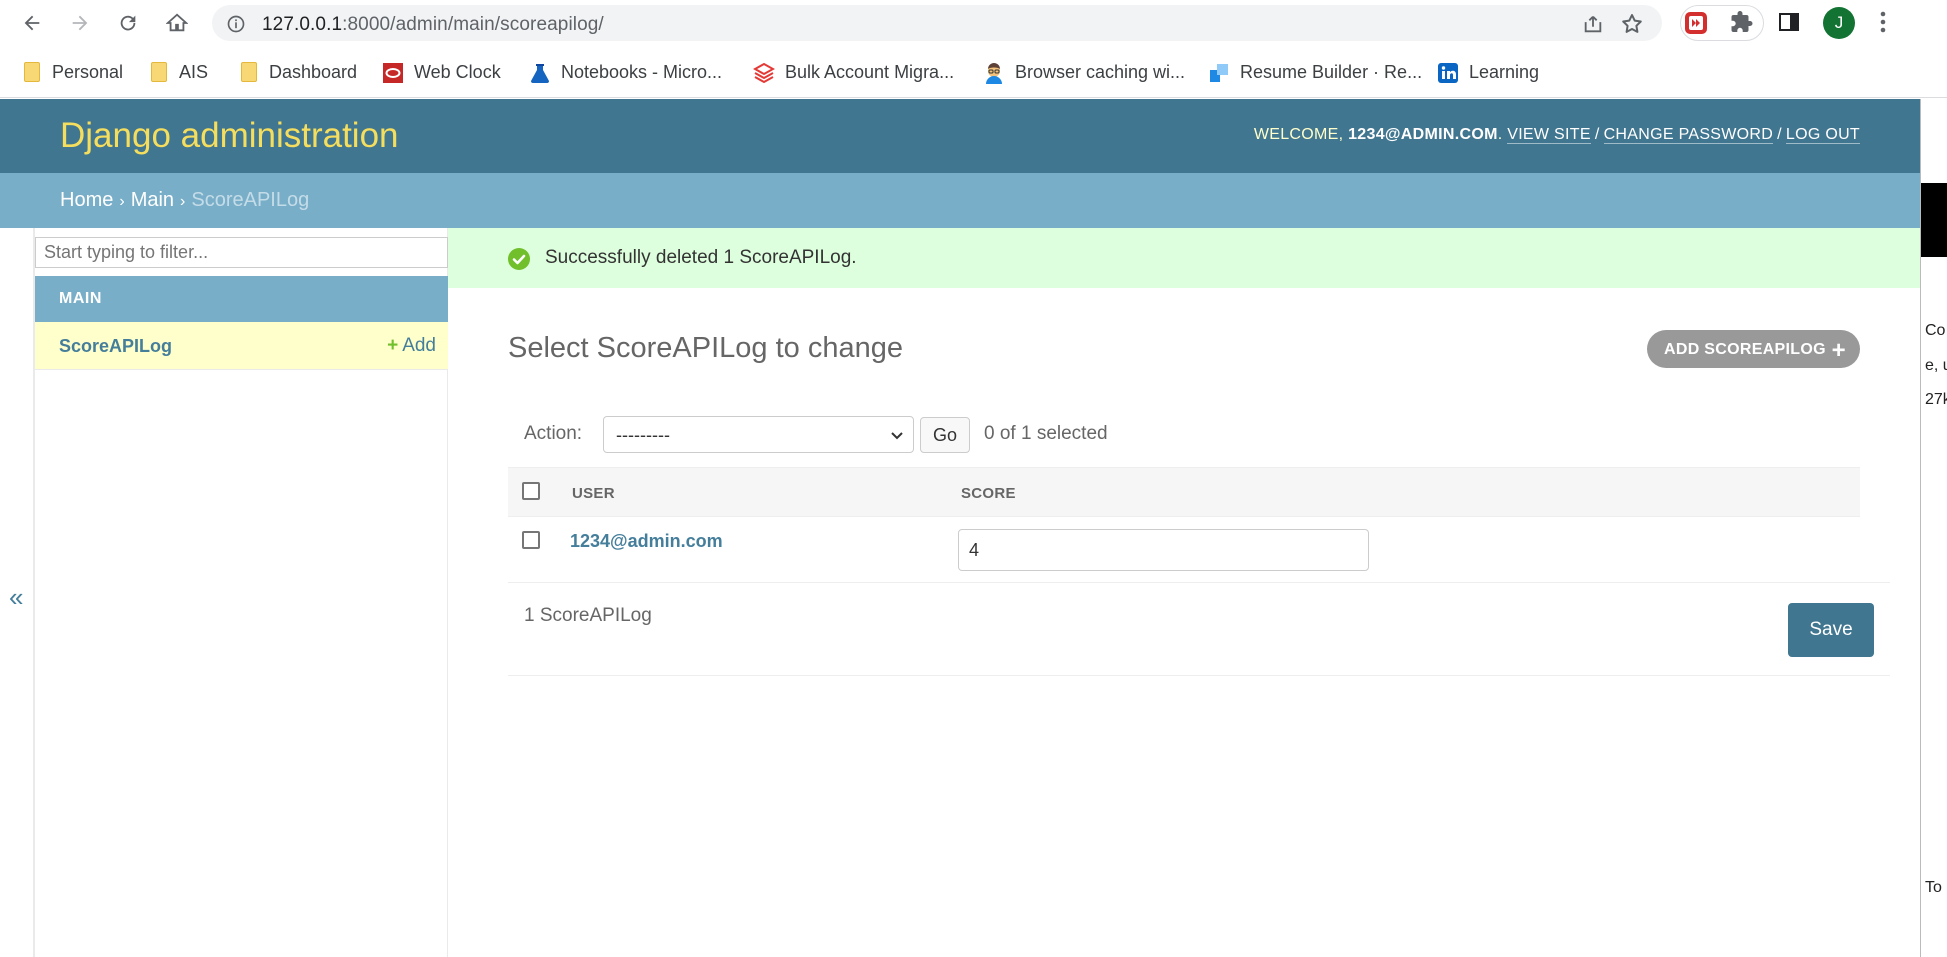 This screenshot has height=957, width=1947. I want to click on bookmark-label: Personal, so click(88, 71).